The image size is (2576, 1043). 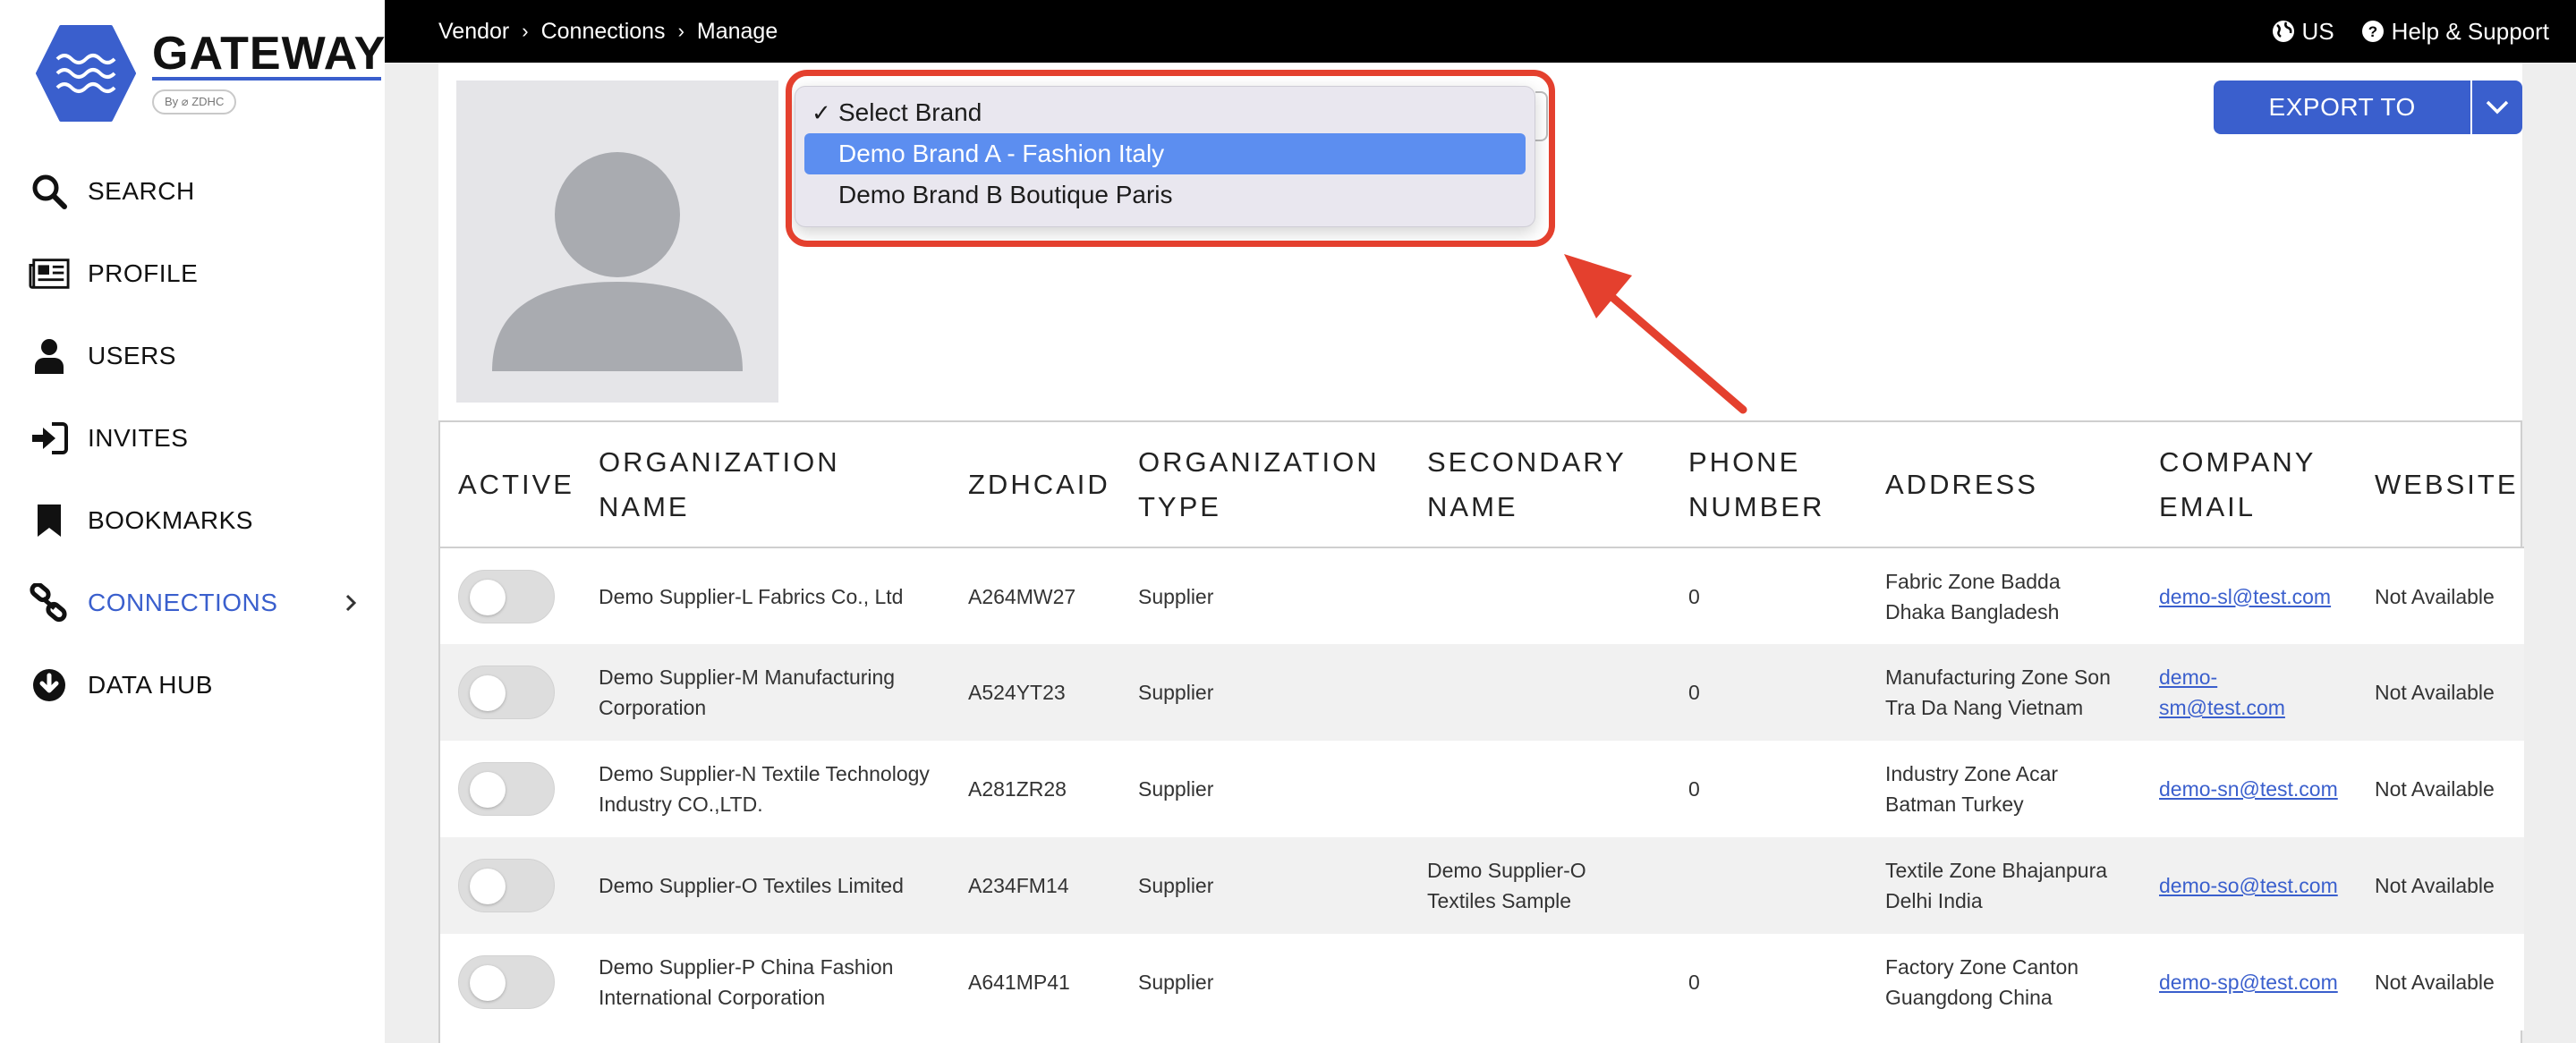 I want to click on sidebar-item-label: BOOKMARKS, so click(x=170, y=520).